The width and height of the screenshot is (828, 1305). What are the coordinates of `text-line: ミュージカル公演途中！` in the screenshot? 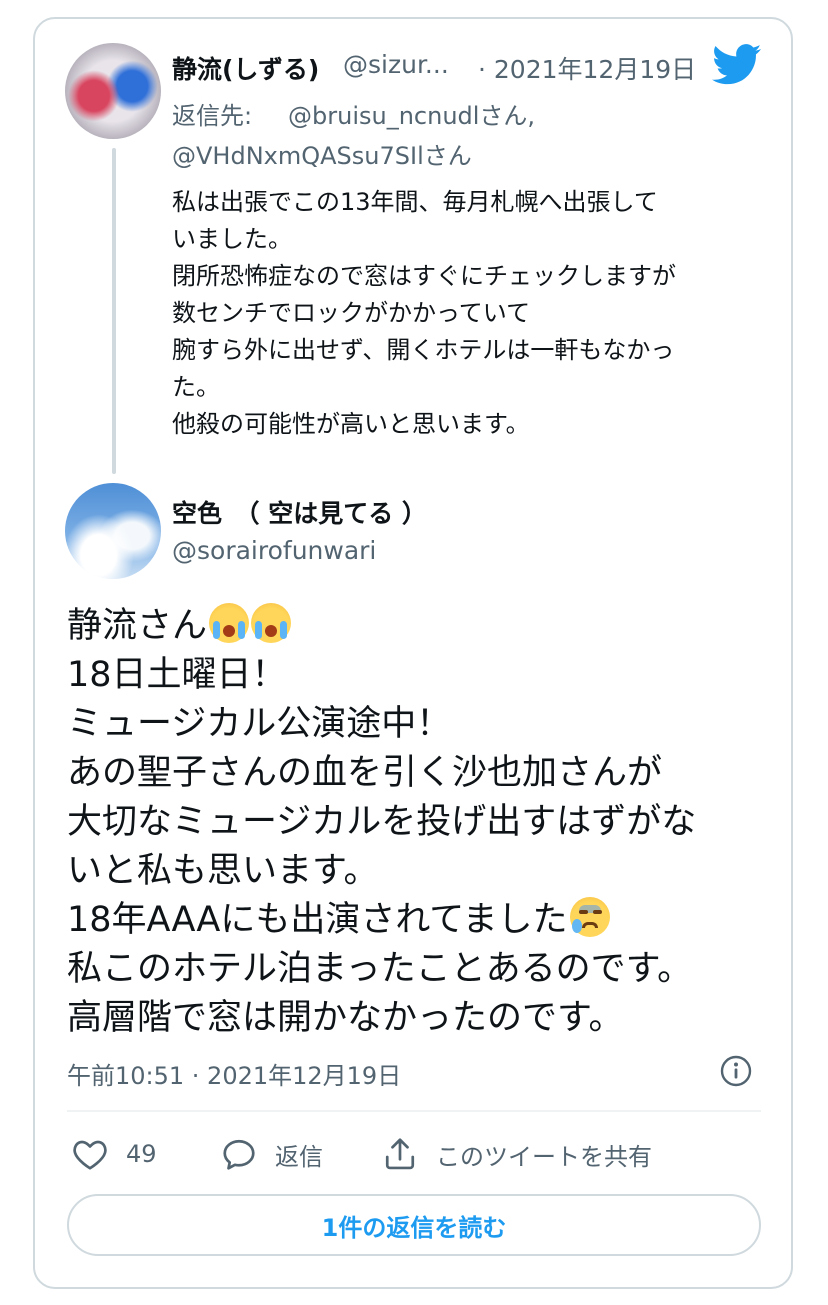 It's located at (259, 724).